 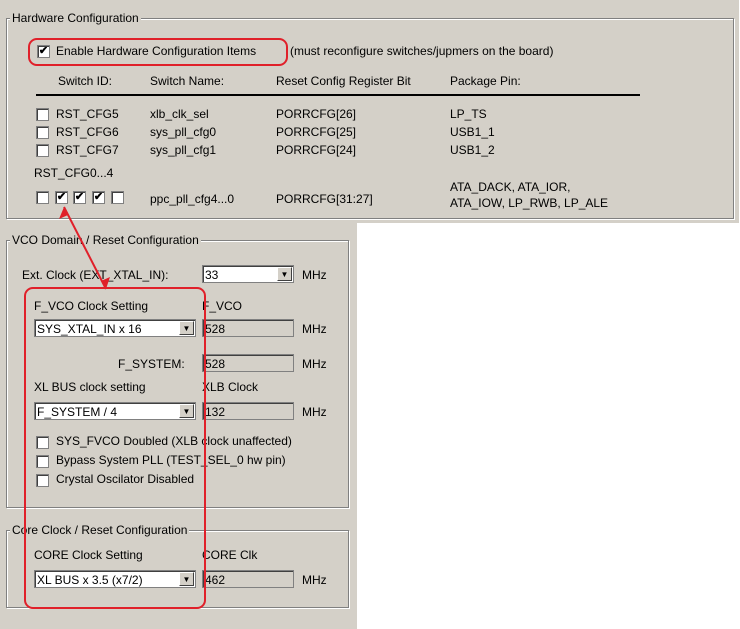 What do you see at coordinates (85, 81) in the screenshot?
I see `column-switch-id: Switch ID:` at bounding box center [85, 81].